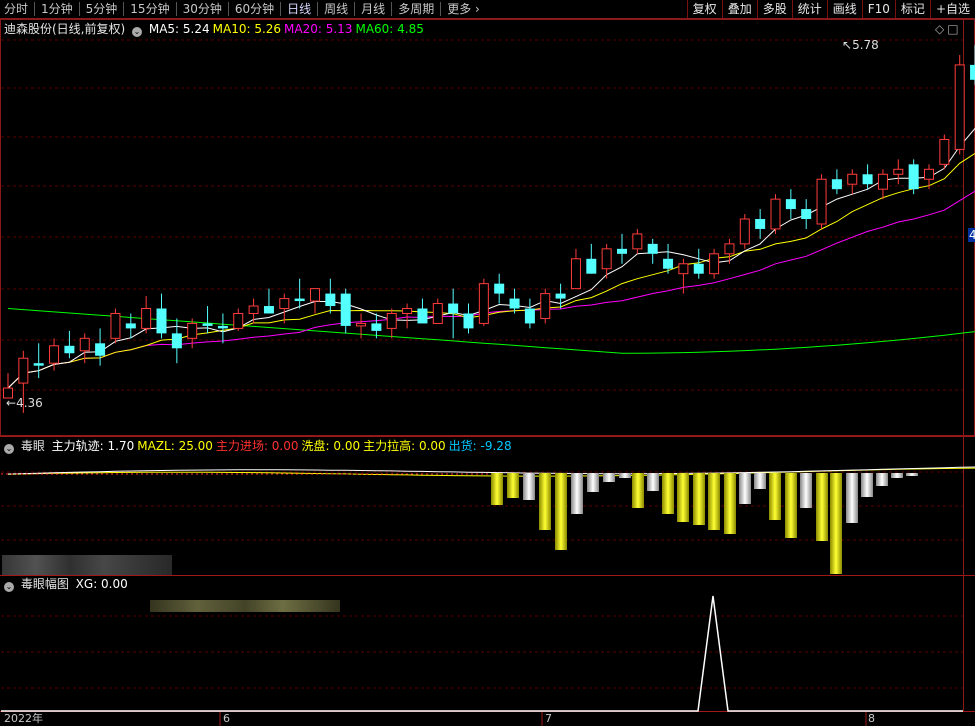  Describe the element at coordinates (226, 718) in the screenshot. I see `x-axis-label: 6` at that location.